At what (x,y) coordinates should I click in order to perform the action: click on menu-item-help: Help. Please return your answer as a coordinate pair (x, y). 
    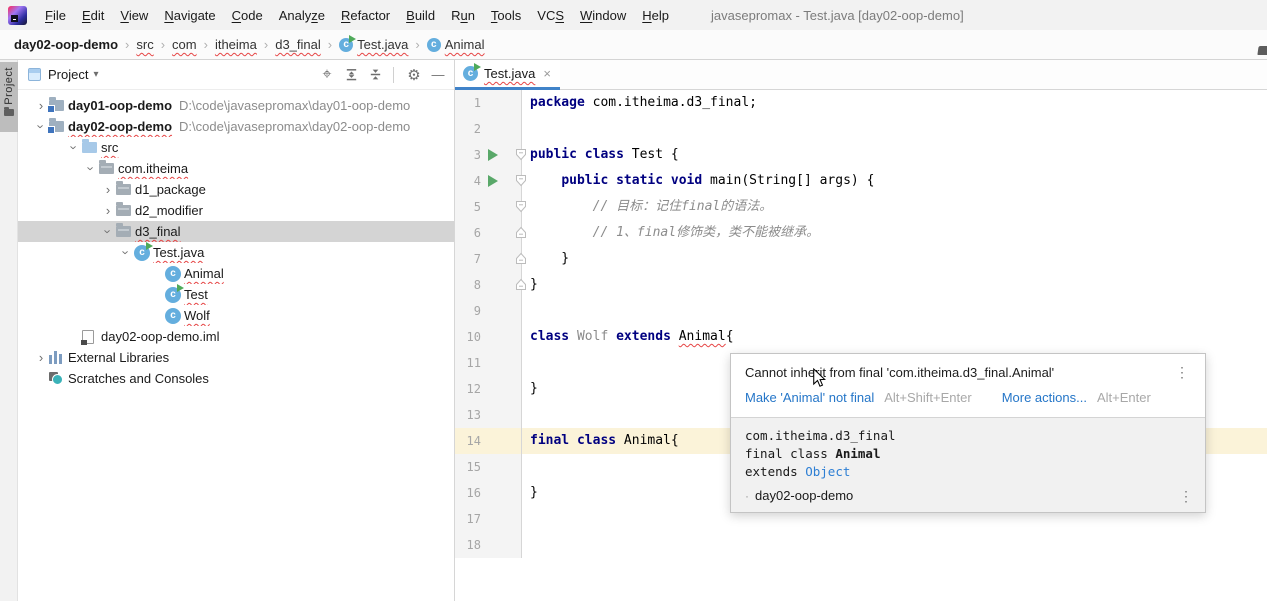
    Looking at the image, I should click on (655, 15).